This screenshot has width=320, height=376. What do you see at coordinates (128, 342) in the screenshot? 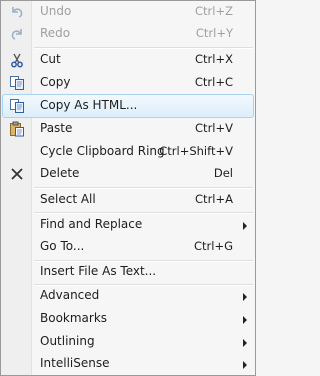
I see `menu-item-outlining: Outlining` at bounding box center [128, 342].